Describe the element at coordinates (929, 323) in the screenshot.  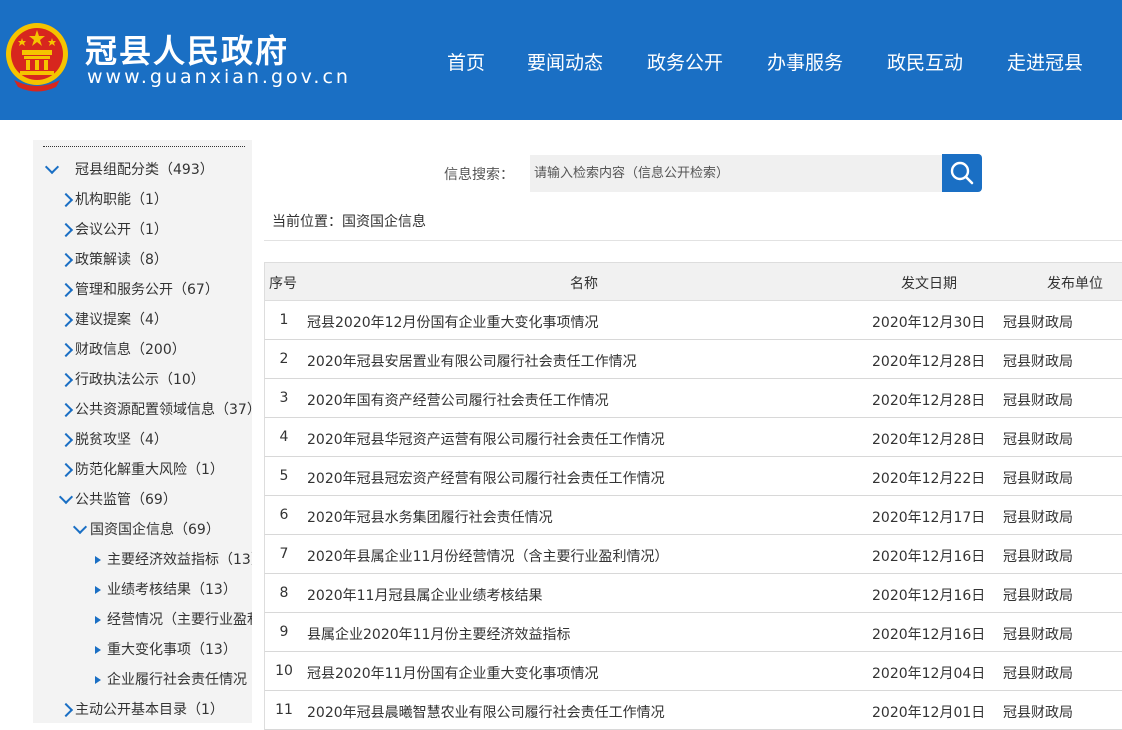
I see `row-date: 2020年12月30日` at that location.